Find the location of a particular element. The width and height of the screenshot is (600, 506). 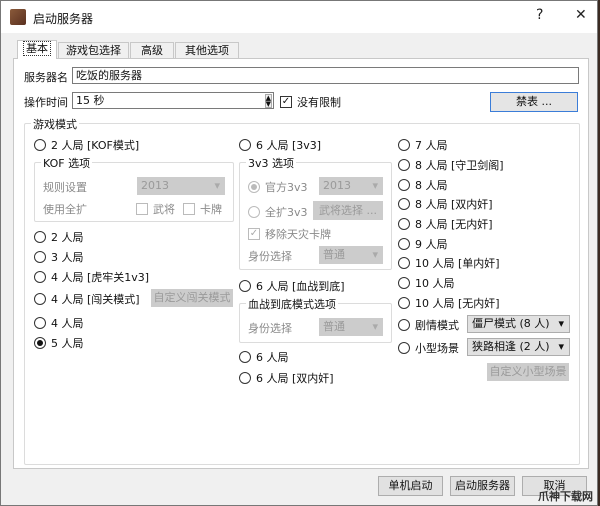

radio-label: 6 人局 [3v3] is located at coordinates (289, 145).